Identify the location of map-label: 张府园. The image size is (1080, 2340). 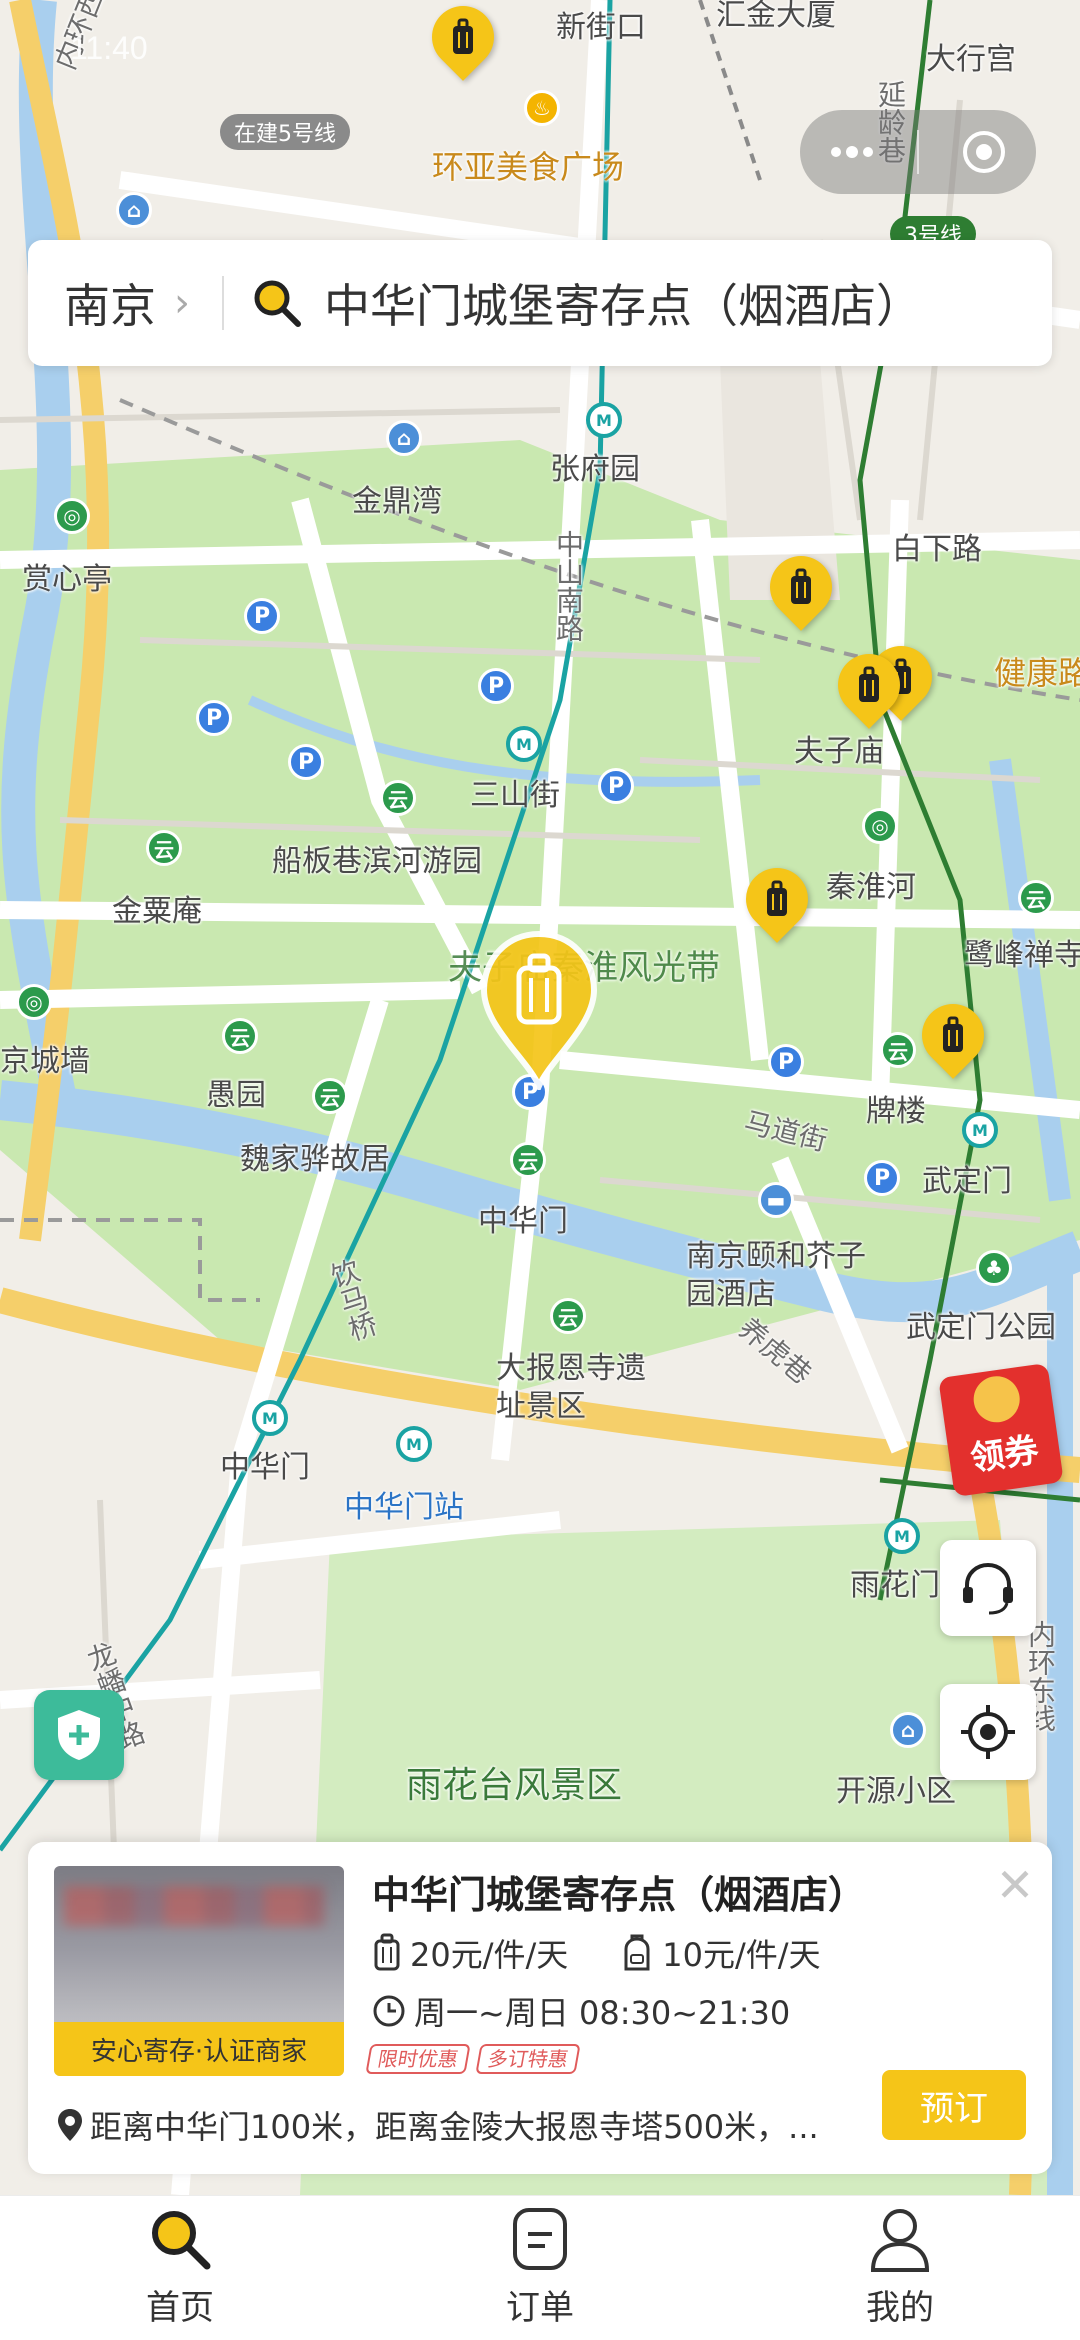
(595, 469).